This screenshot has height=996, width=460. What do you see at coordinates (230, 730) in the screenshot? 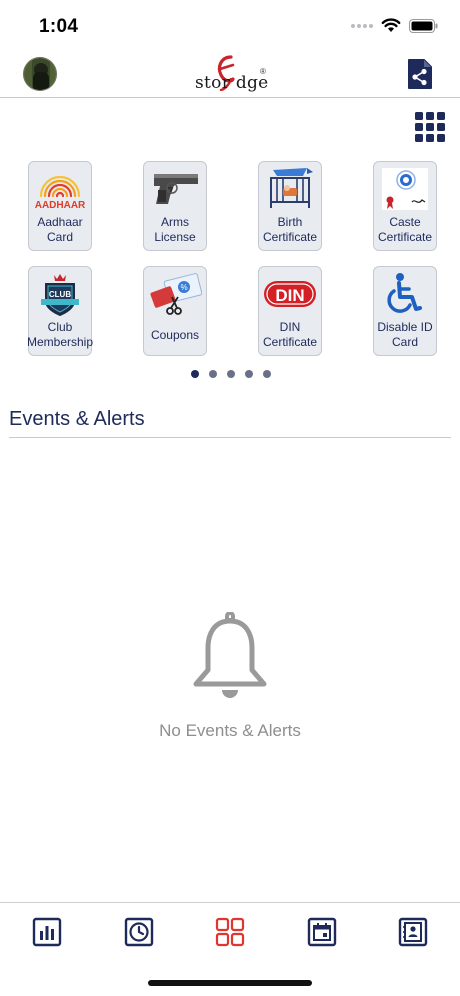
I see `empty-state-text: No Events & Alerts` at bounding box center [230, 730].